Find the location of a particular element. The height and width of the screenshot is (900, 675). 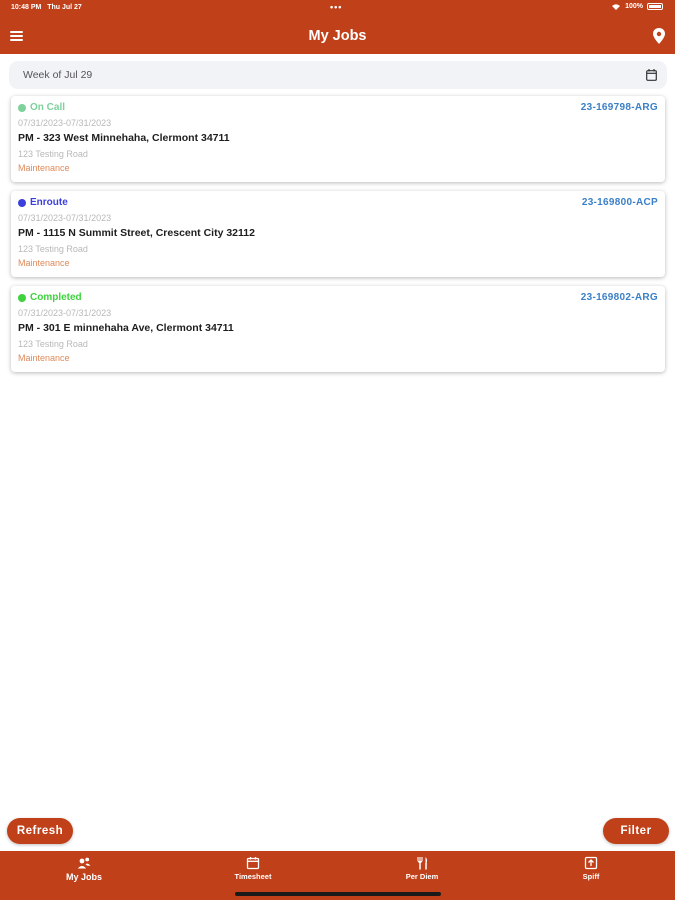

tab-spiff: Spiff is located at coordinates (591, 871).